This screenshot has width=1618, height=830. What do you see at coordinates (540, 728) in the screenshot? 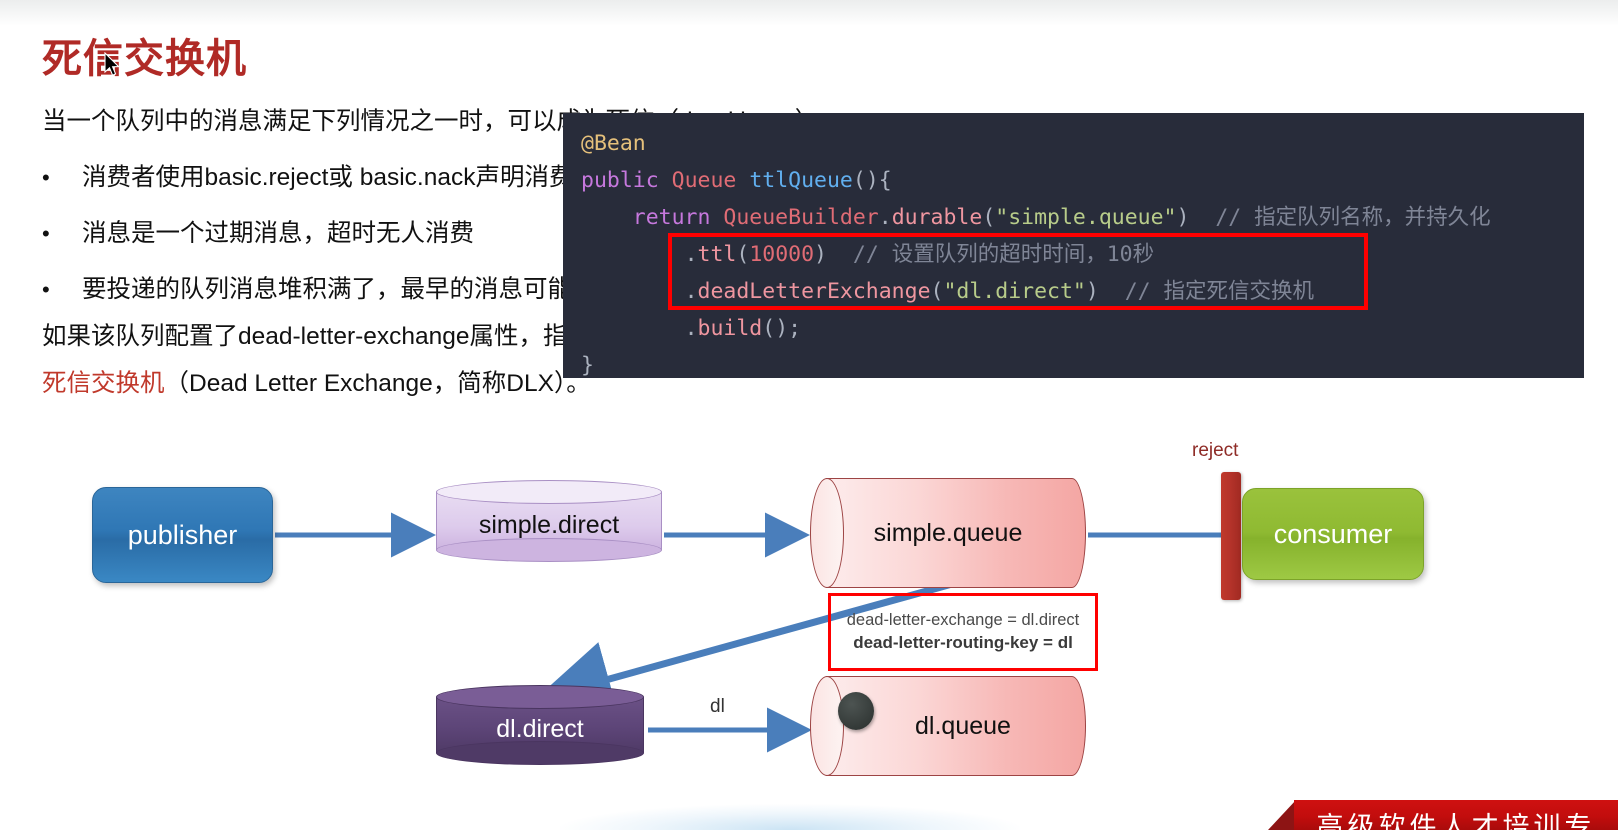
I see `node-dl-direct-label: dl.direct` at bounding box center [540, 728].